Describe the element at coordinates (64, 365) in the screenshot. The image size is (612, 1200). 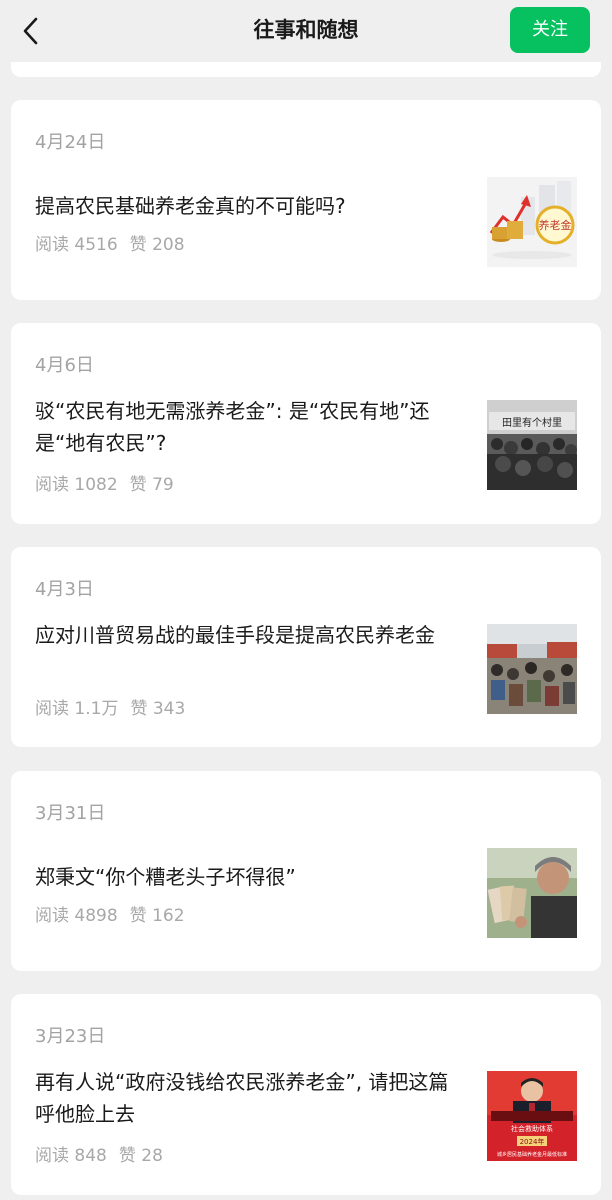
I see `article-date: 4月6日` at that location.